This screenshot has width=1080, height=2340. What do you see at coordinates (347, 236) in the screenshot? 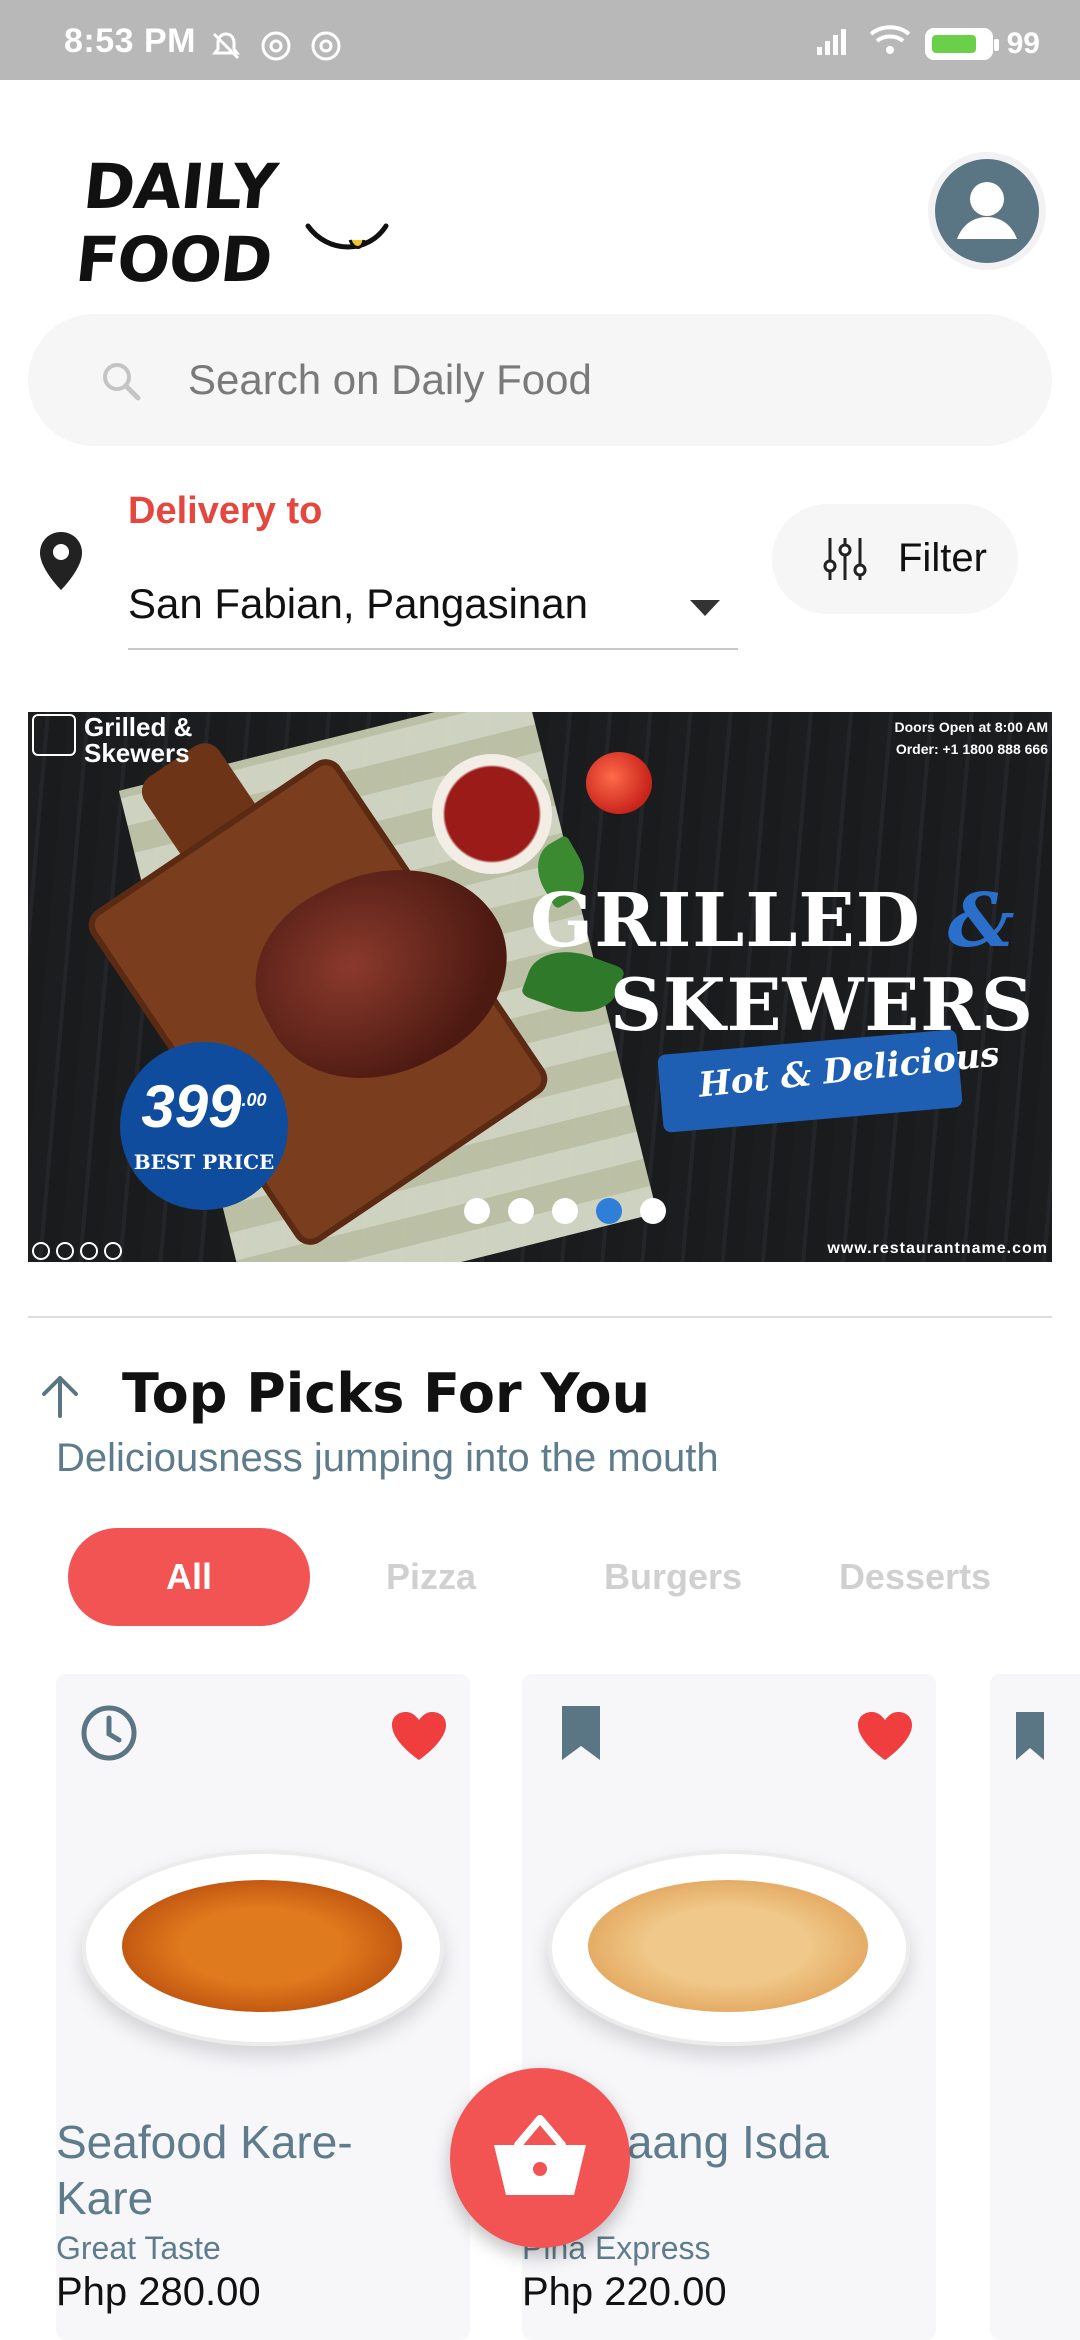
I see `logo-smile-icon` at bounding box center [347, 236].